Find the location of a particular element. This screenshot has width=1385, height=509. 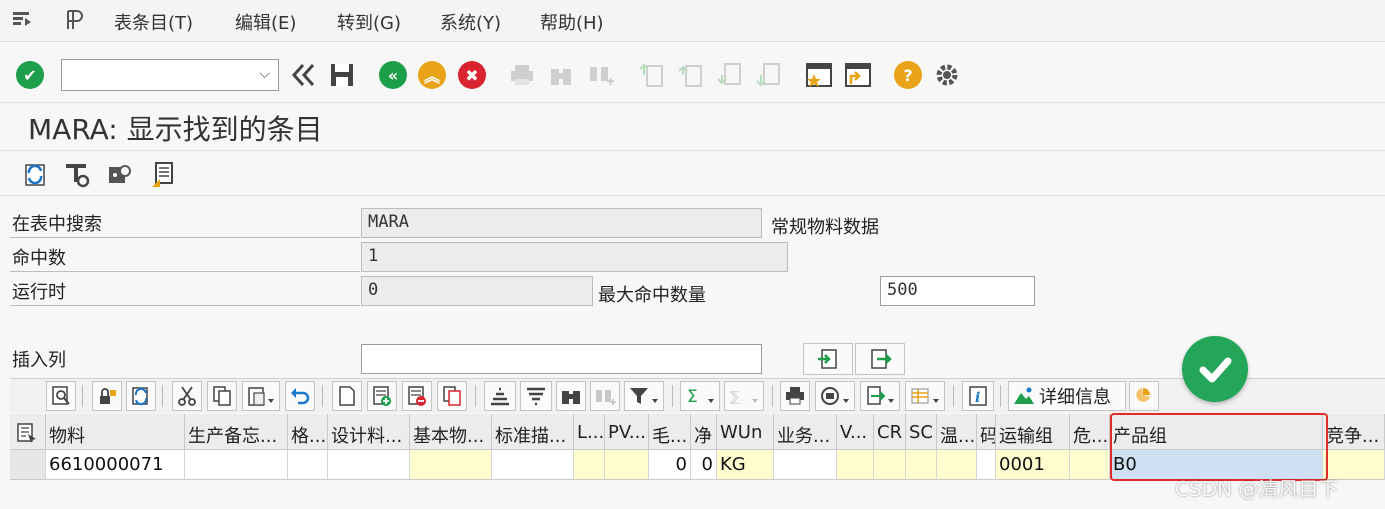

export-column-button is located at coordinates (880, 359).